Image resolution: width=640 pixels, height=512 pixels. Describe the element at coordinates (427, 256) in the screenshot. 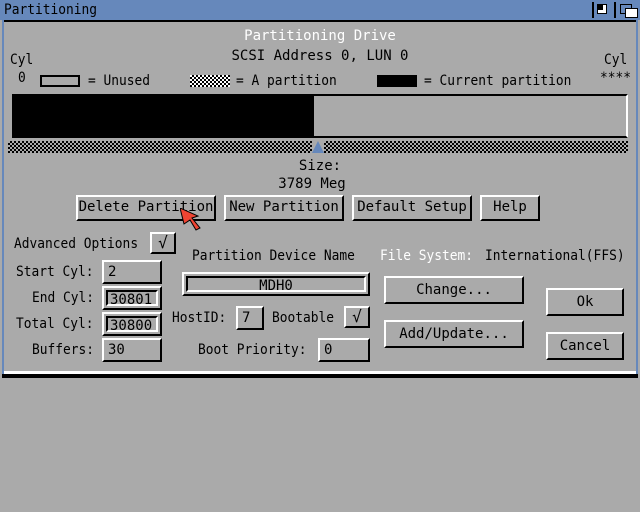

I see `file-system-label: File System:` at that location.